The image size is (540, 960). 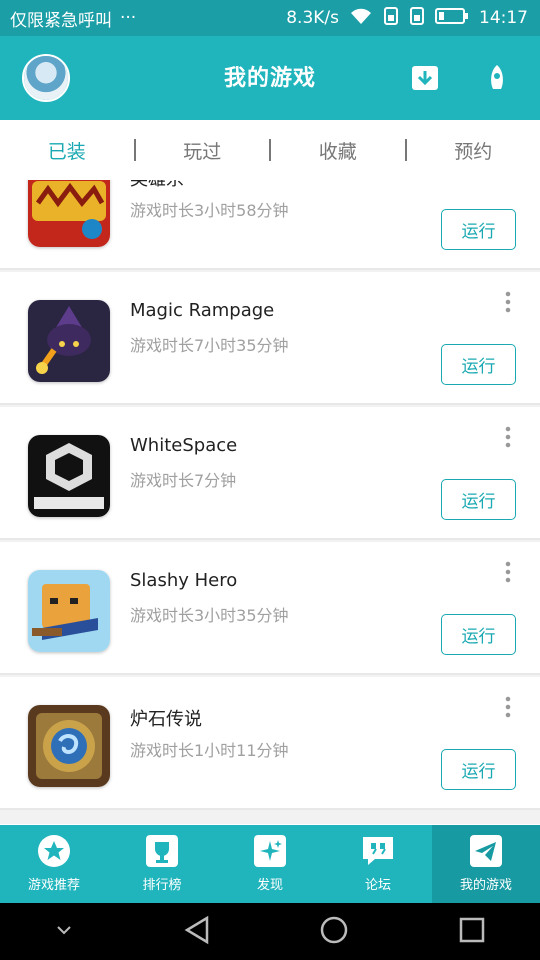 I want to click on nav-game-recommend: 游戏推荐, so click(x=54, y=864).